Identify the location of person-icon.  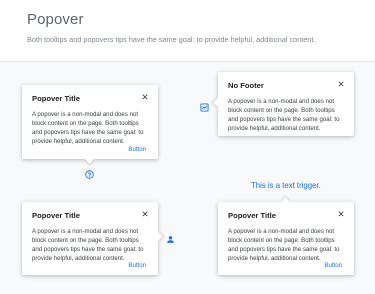
(170, 240).